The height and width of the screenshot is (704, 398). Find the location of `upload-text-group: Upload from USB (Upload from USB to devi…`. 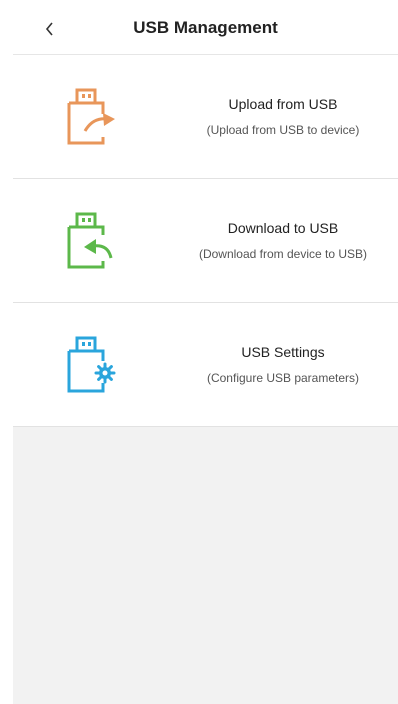

upload-text-group: Upload from USB (Upload from USB to devi… is located at coordinates (283, 116).